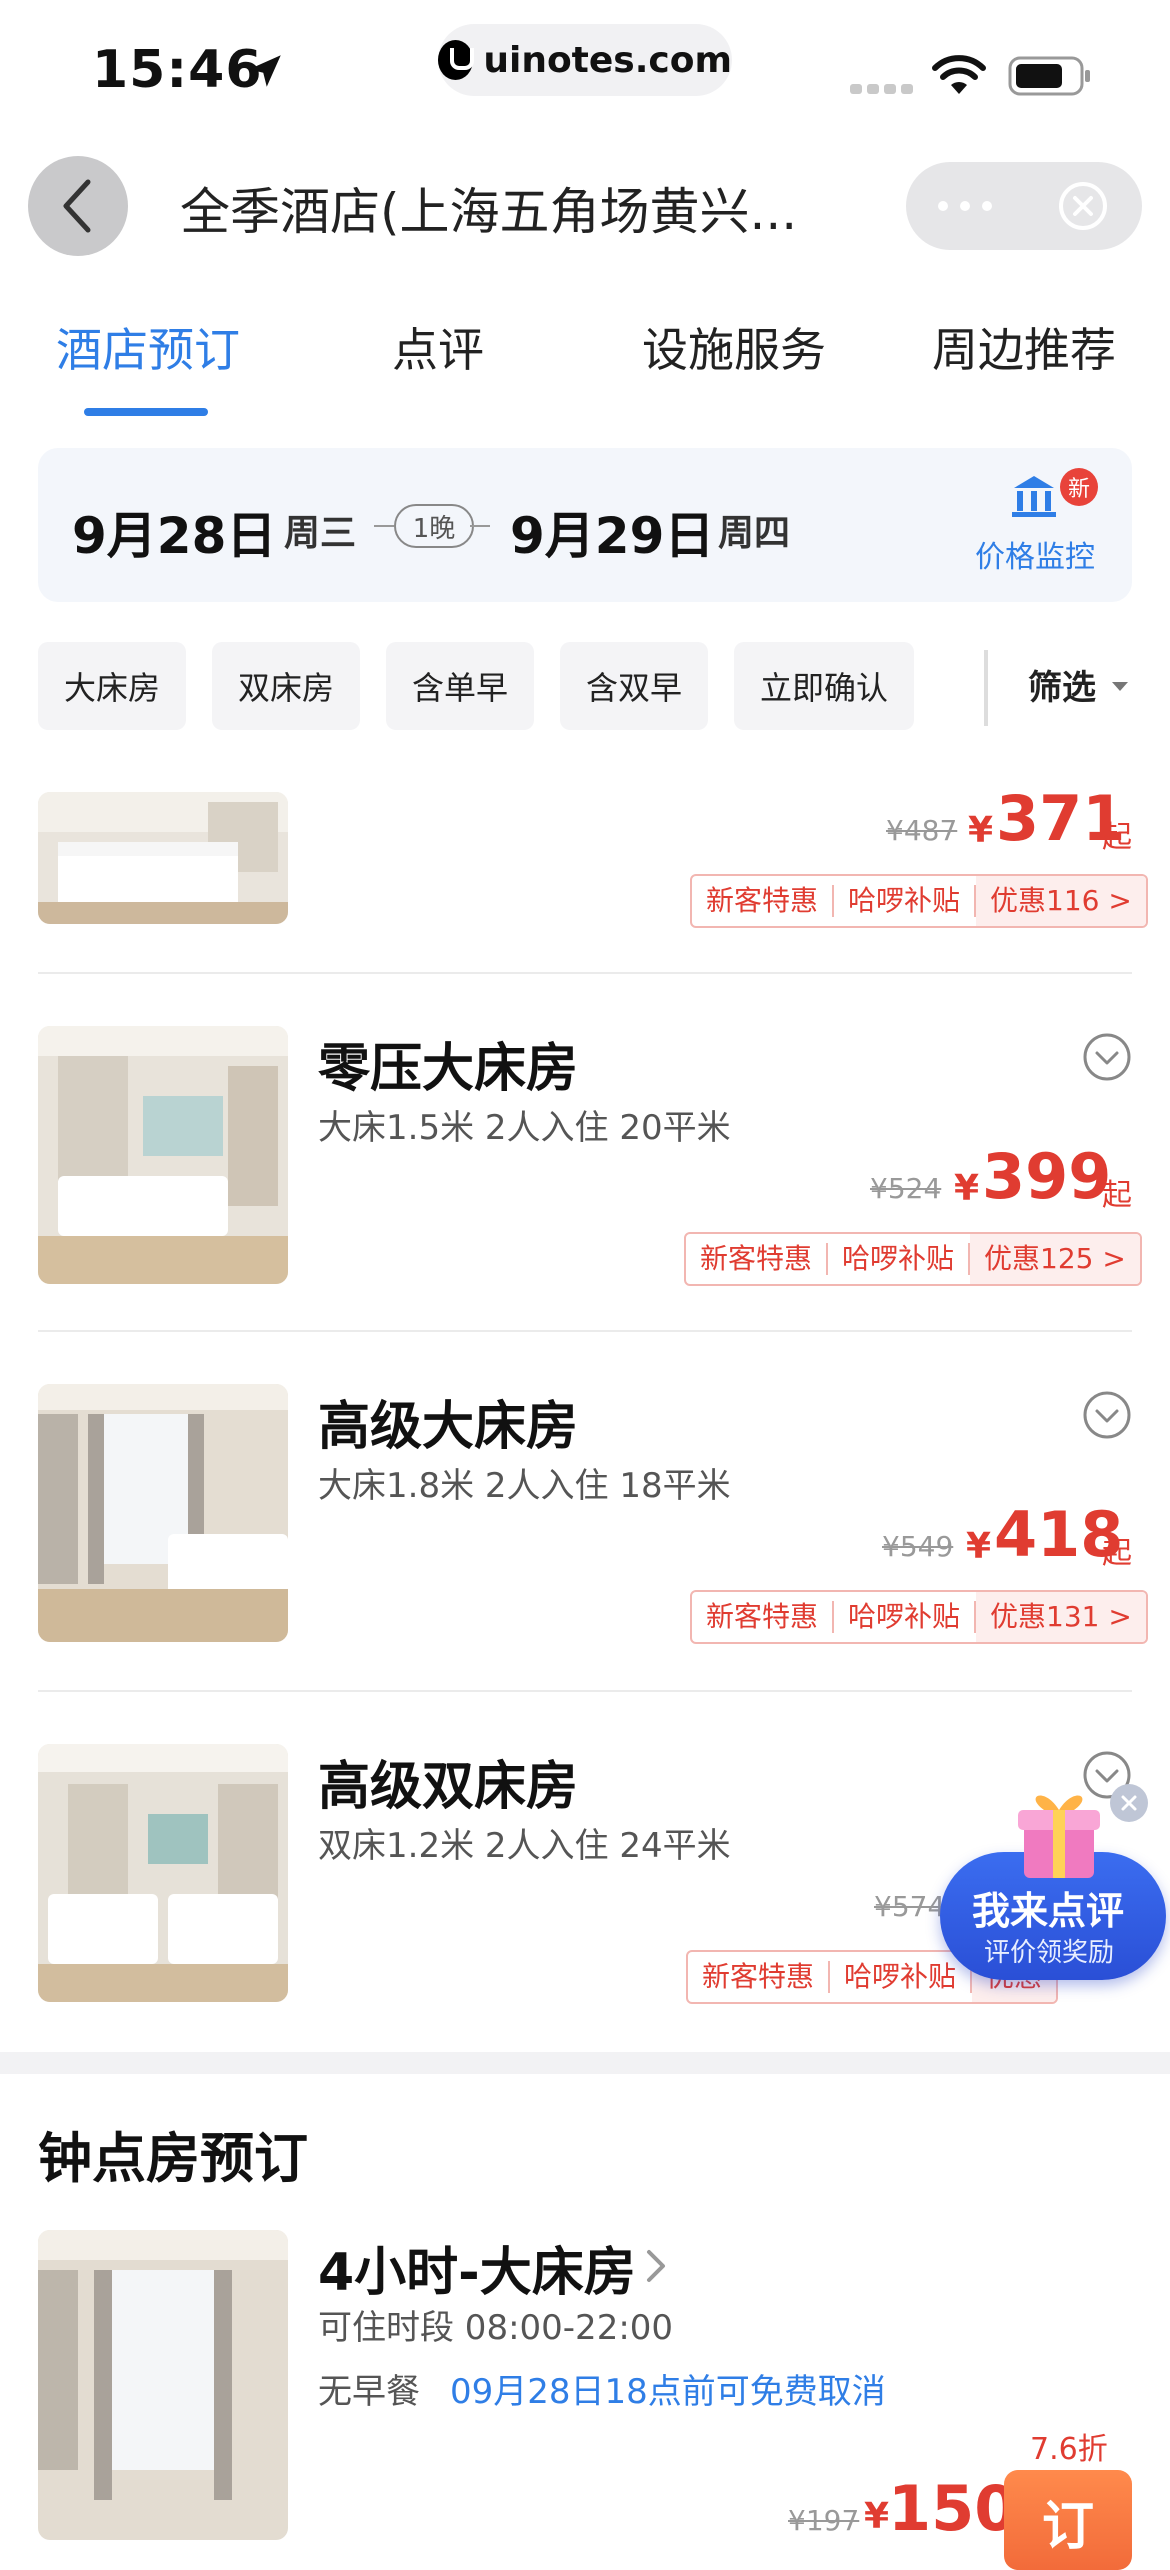  Describe the element at coordinates (1059, 1836) in the screenshot. I see `gift-box-icon` at that location.